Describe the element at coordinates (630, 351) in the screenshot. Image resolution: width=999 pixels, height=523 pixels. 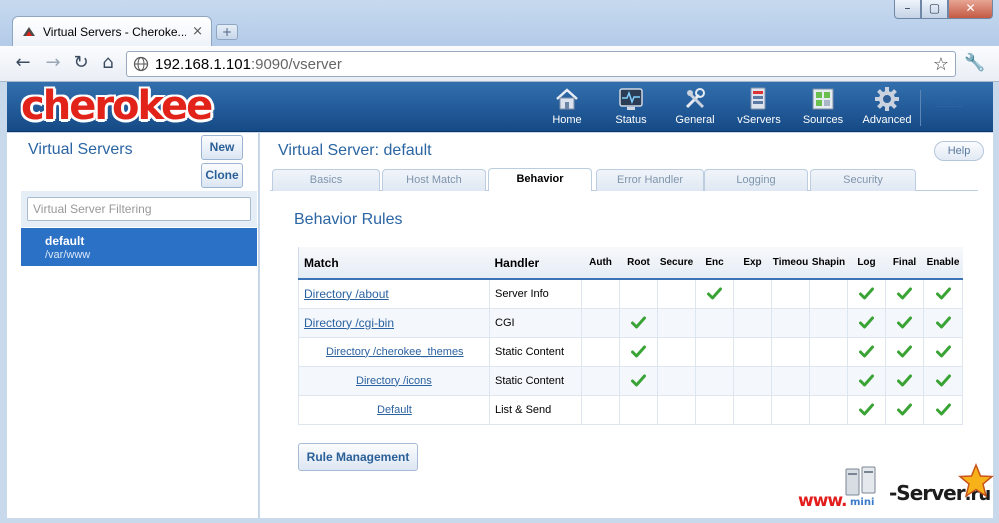
I see `table-row: Directory /cherokee_themes Static Content` at that location.